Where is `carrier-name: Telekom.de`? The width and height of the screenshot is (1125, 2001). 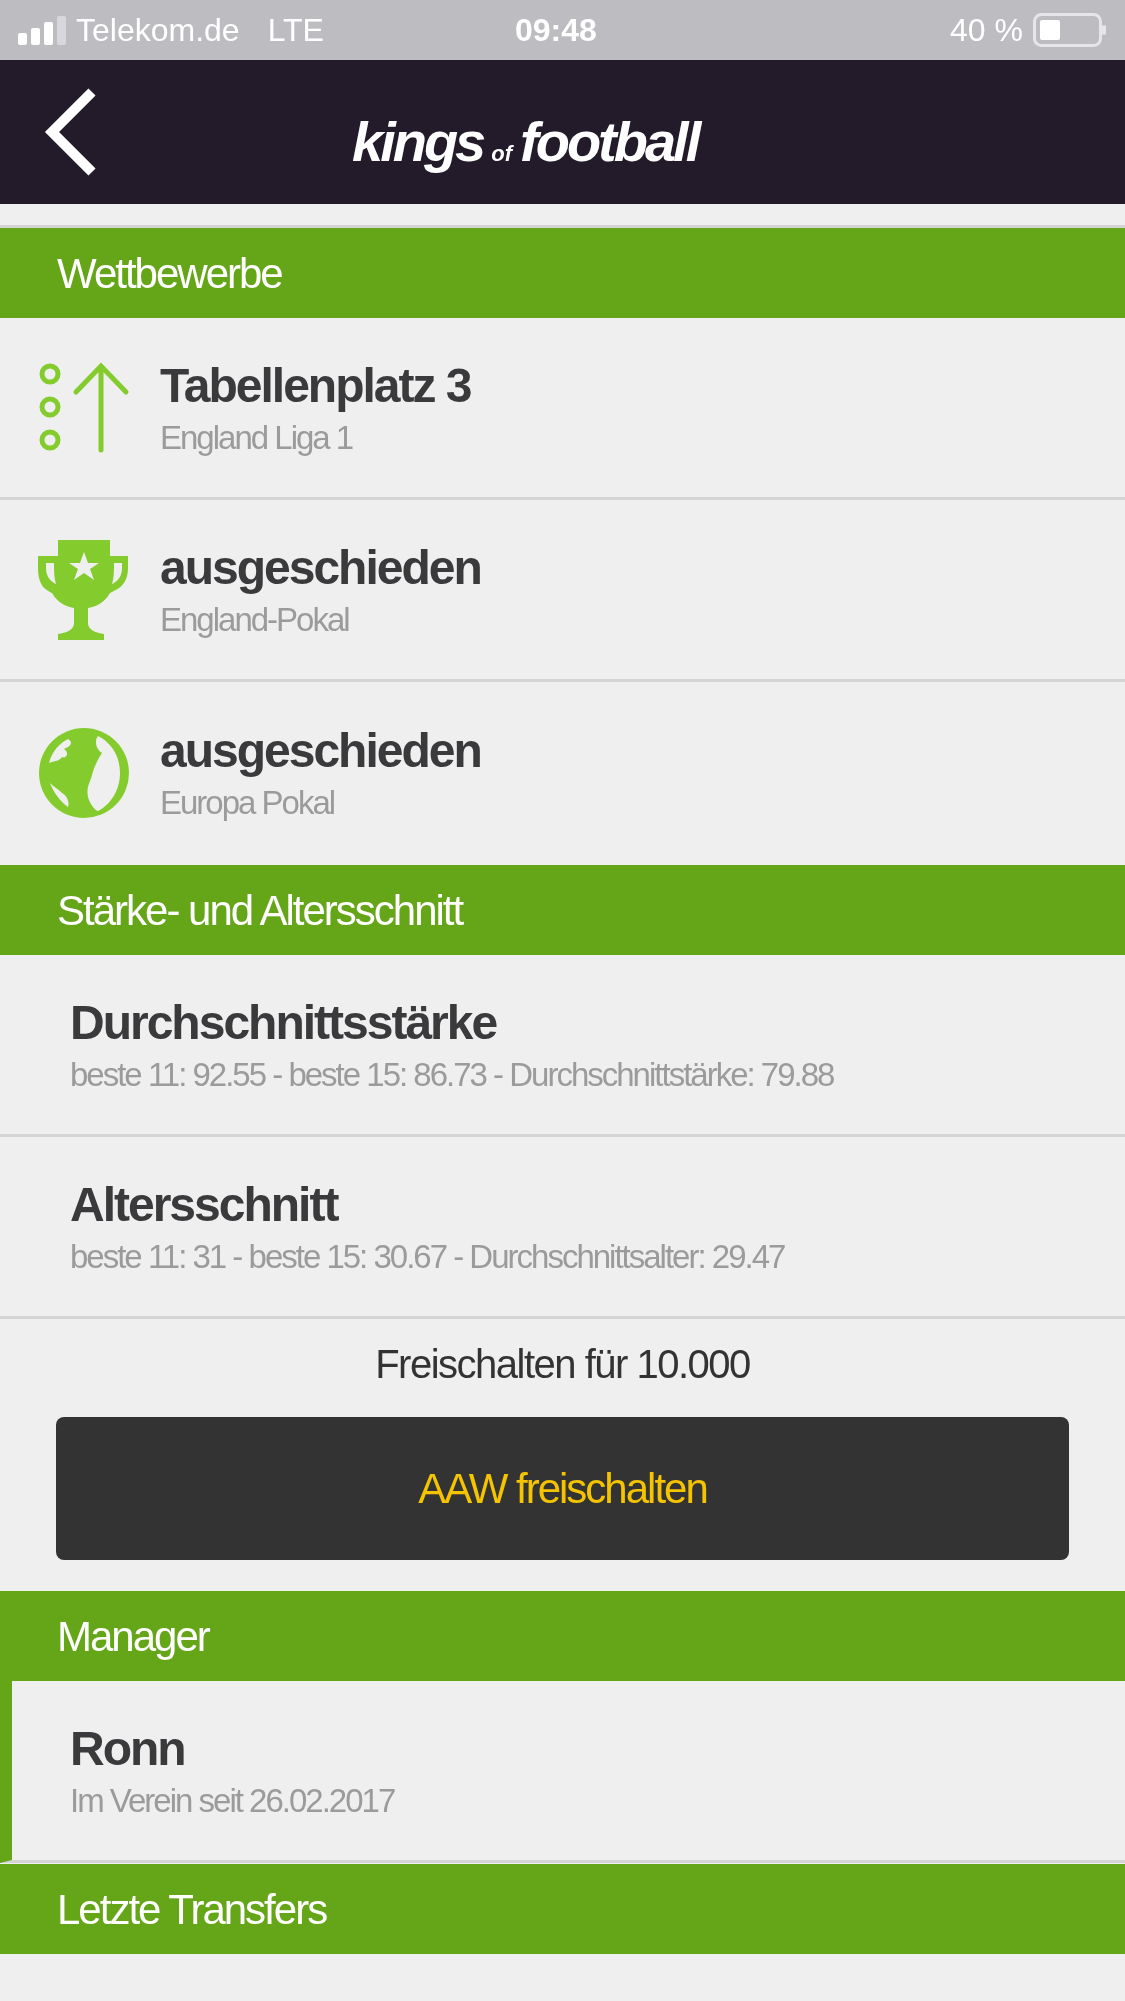 carrier-name: Telekom.de is located at coordinates (158, 30).